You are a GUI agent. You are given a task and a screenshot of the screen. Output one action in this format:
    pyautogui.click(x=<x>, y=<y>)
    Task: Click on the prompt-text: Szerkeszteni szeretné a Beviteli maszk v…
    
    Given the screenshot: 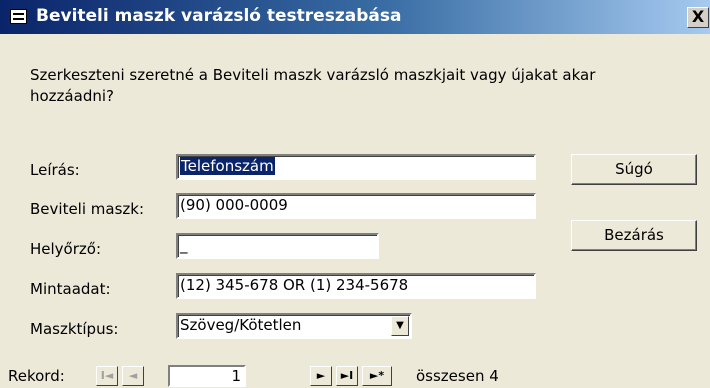 What is the action you would take?
    pyautogui.click(x=313, y=85)
    